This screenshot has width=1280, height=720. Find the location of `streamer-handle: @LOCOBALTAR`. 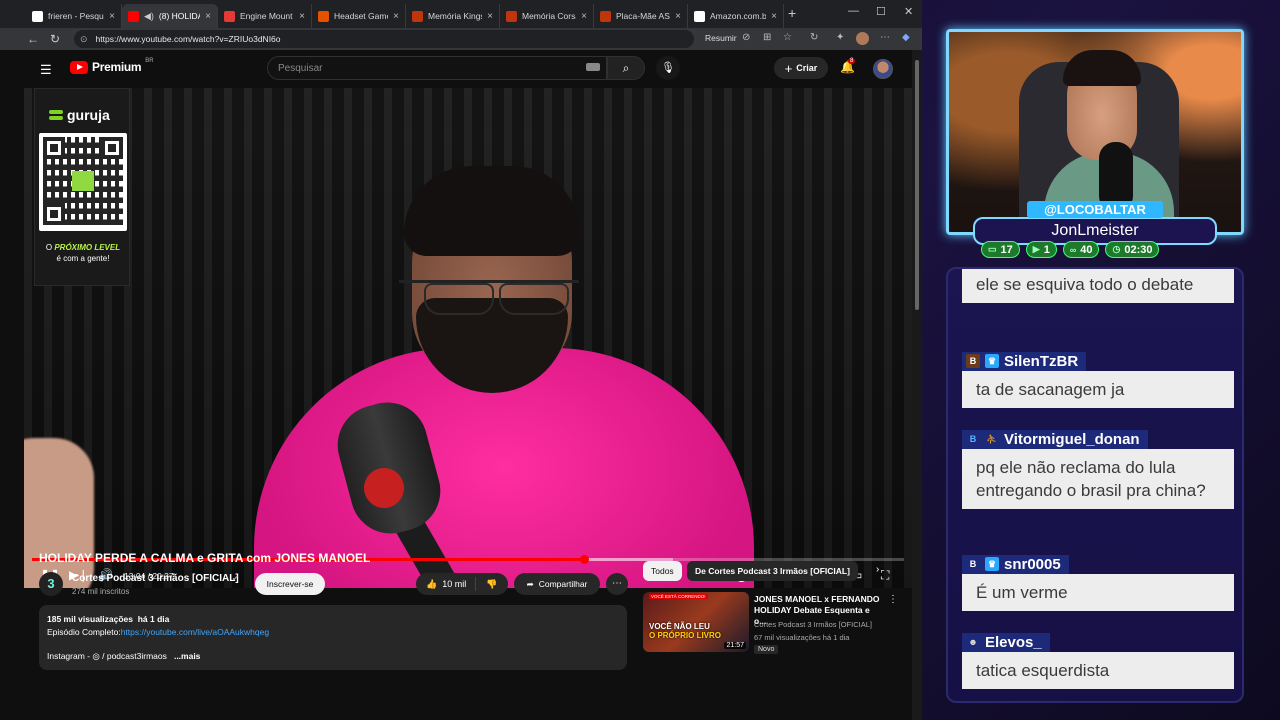

streamer-handle: @LOCOBALTAR is located at coordinates (1095, 209).